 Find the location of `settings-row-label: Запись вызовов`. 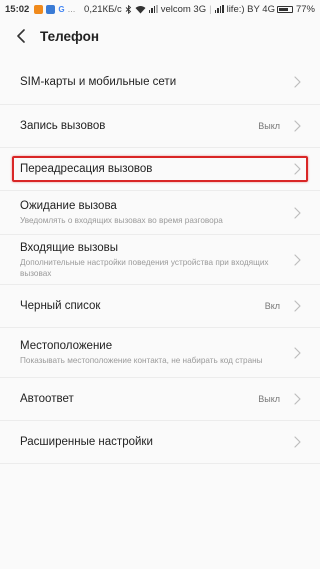

settings-row-label: Запись вызовов is located at coordinates (63, 125).